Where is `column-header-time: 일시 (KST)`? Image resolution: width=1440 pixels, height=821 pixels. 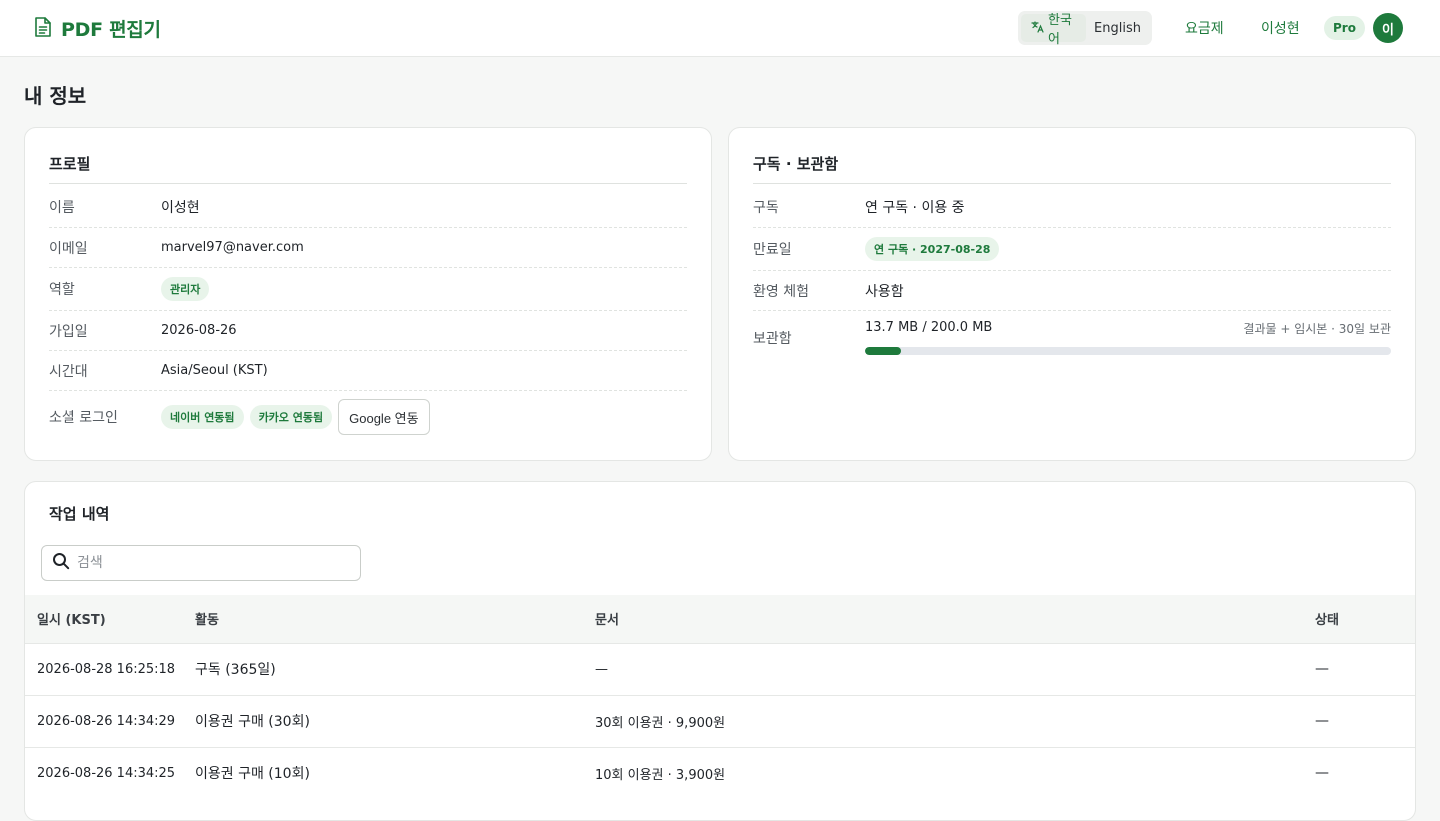 column-header-time: 일시 (KST) is located at coordinates (110, 619).